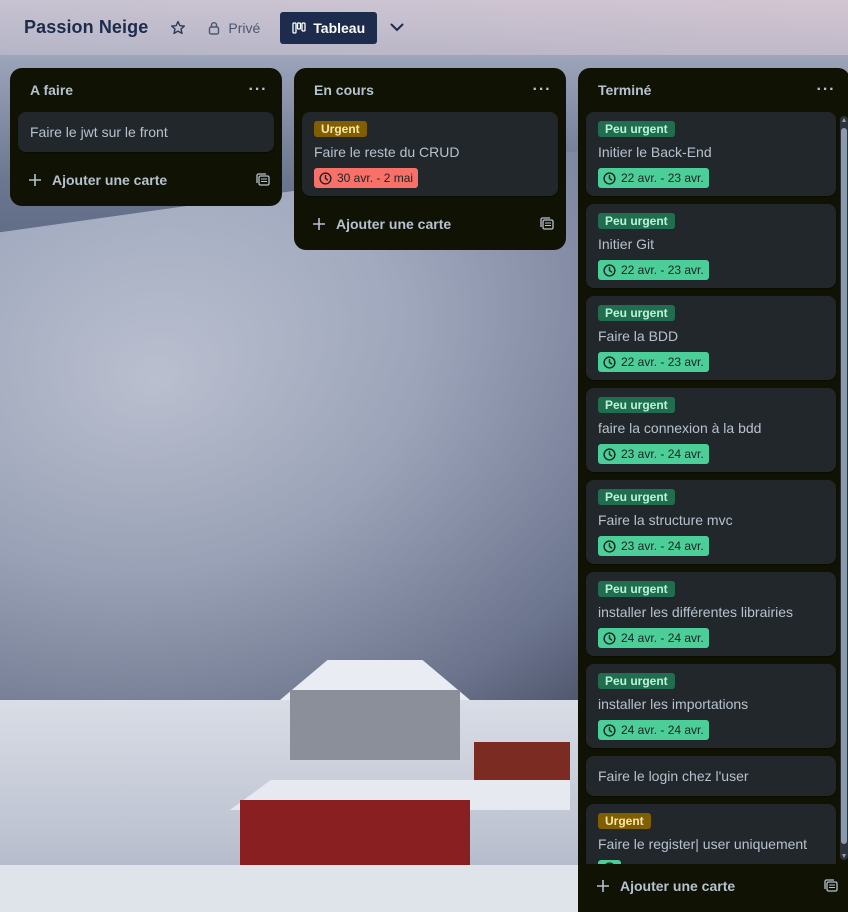 This screenshot has width=848, height=912. I want to click on card-title: Faire le jwt sur le front, so click(99, 132).